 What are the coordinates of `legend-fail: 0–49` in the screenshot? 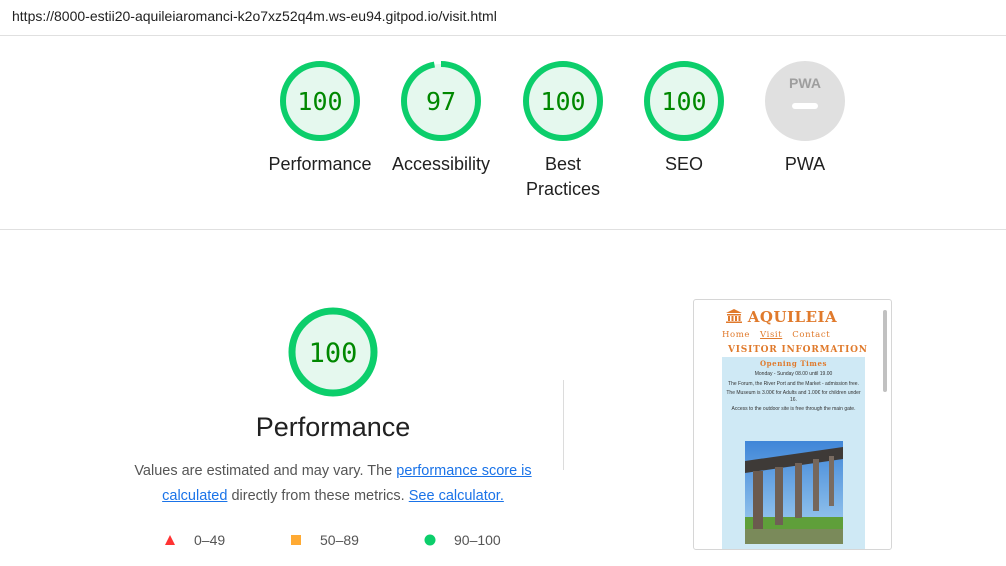 It's located at (194, 540).